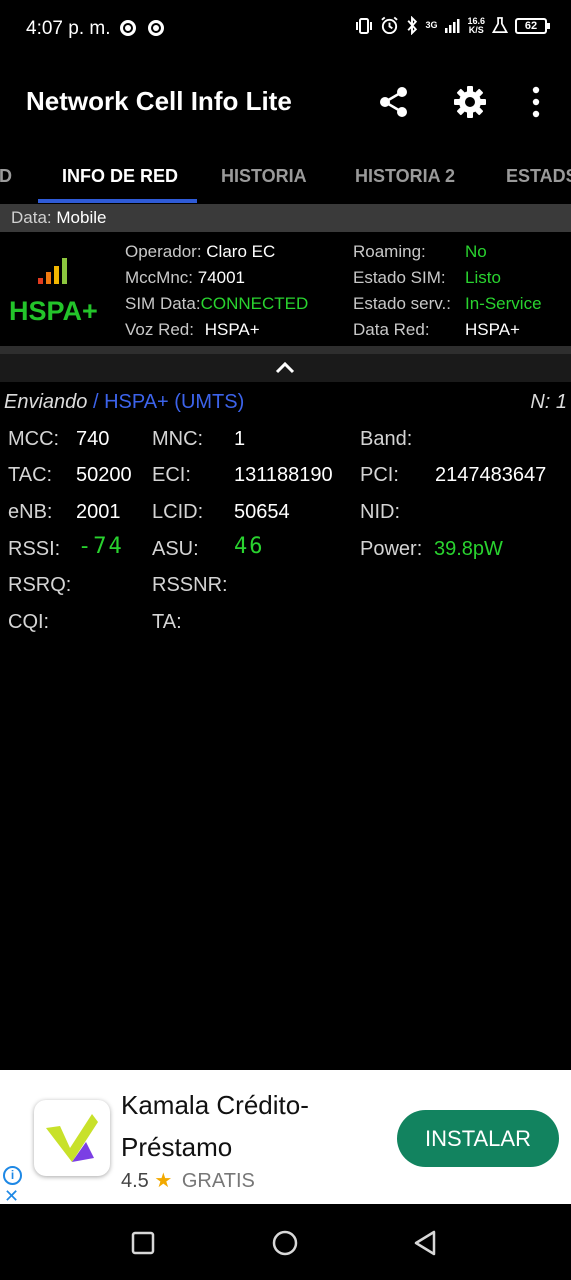  What do you see at coordinates (178, 439) in the screenshot?
I see `mnc-label: MNC:` at bounding box center [178, 439].